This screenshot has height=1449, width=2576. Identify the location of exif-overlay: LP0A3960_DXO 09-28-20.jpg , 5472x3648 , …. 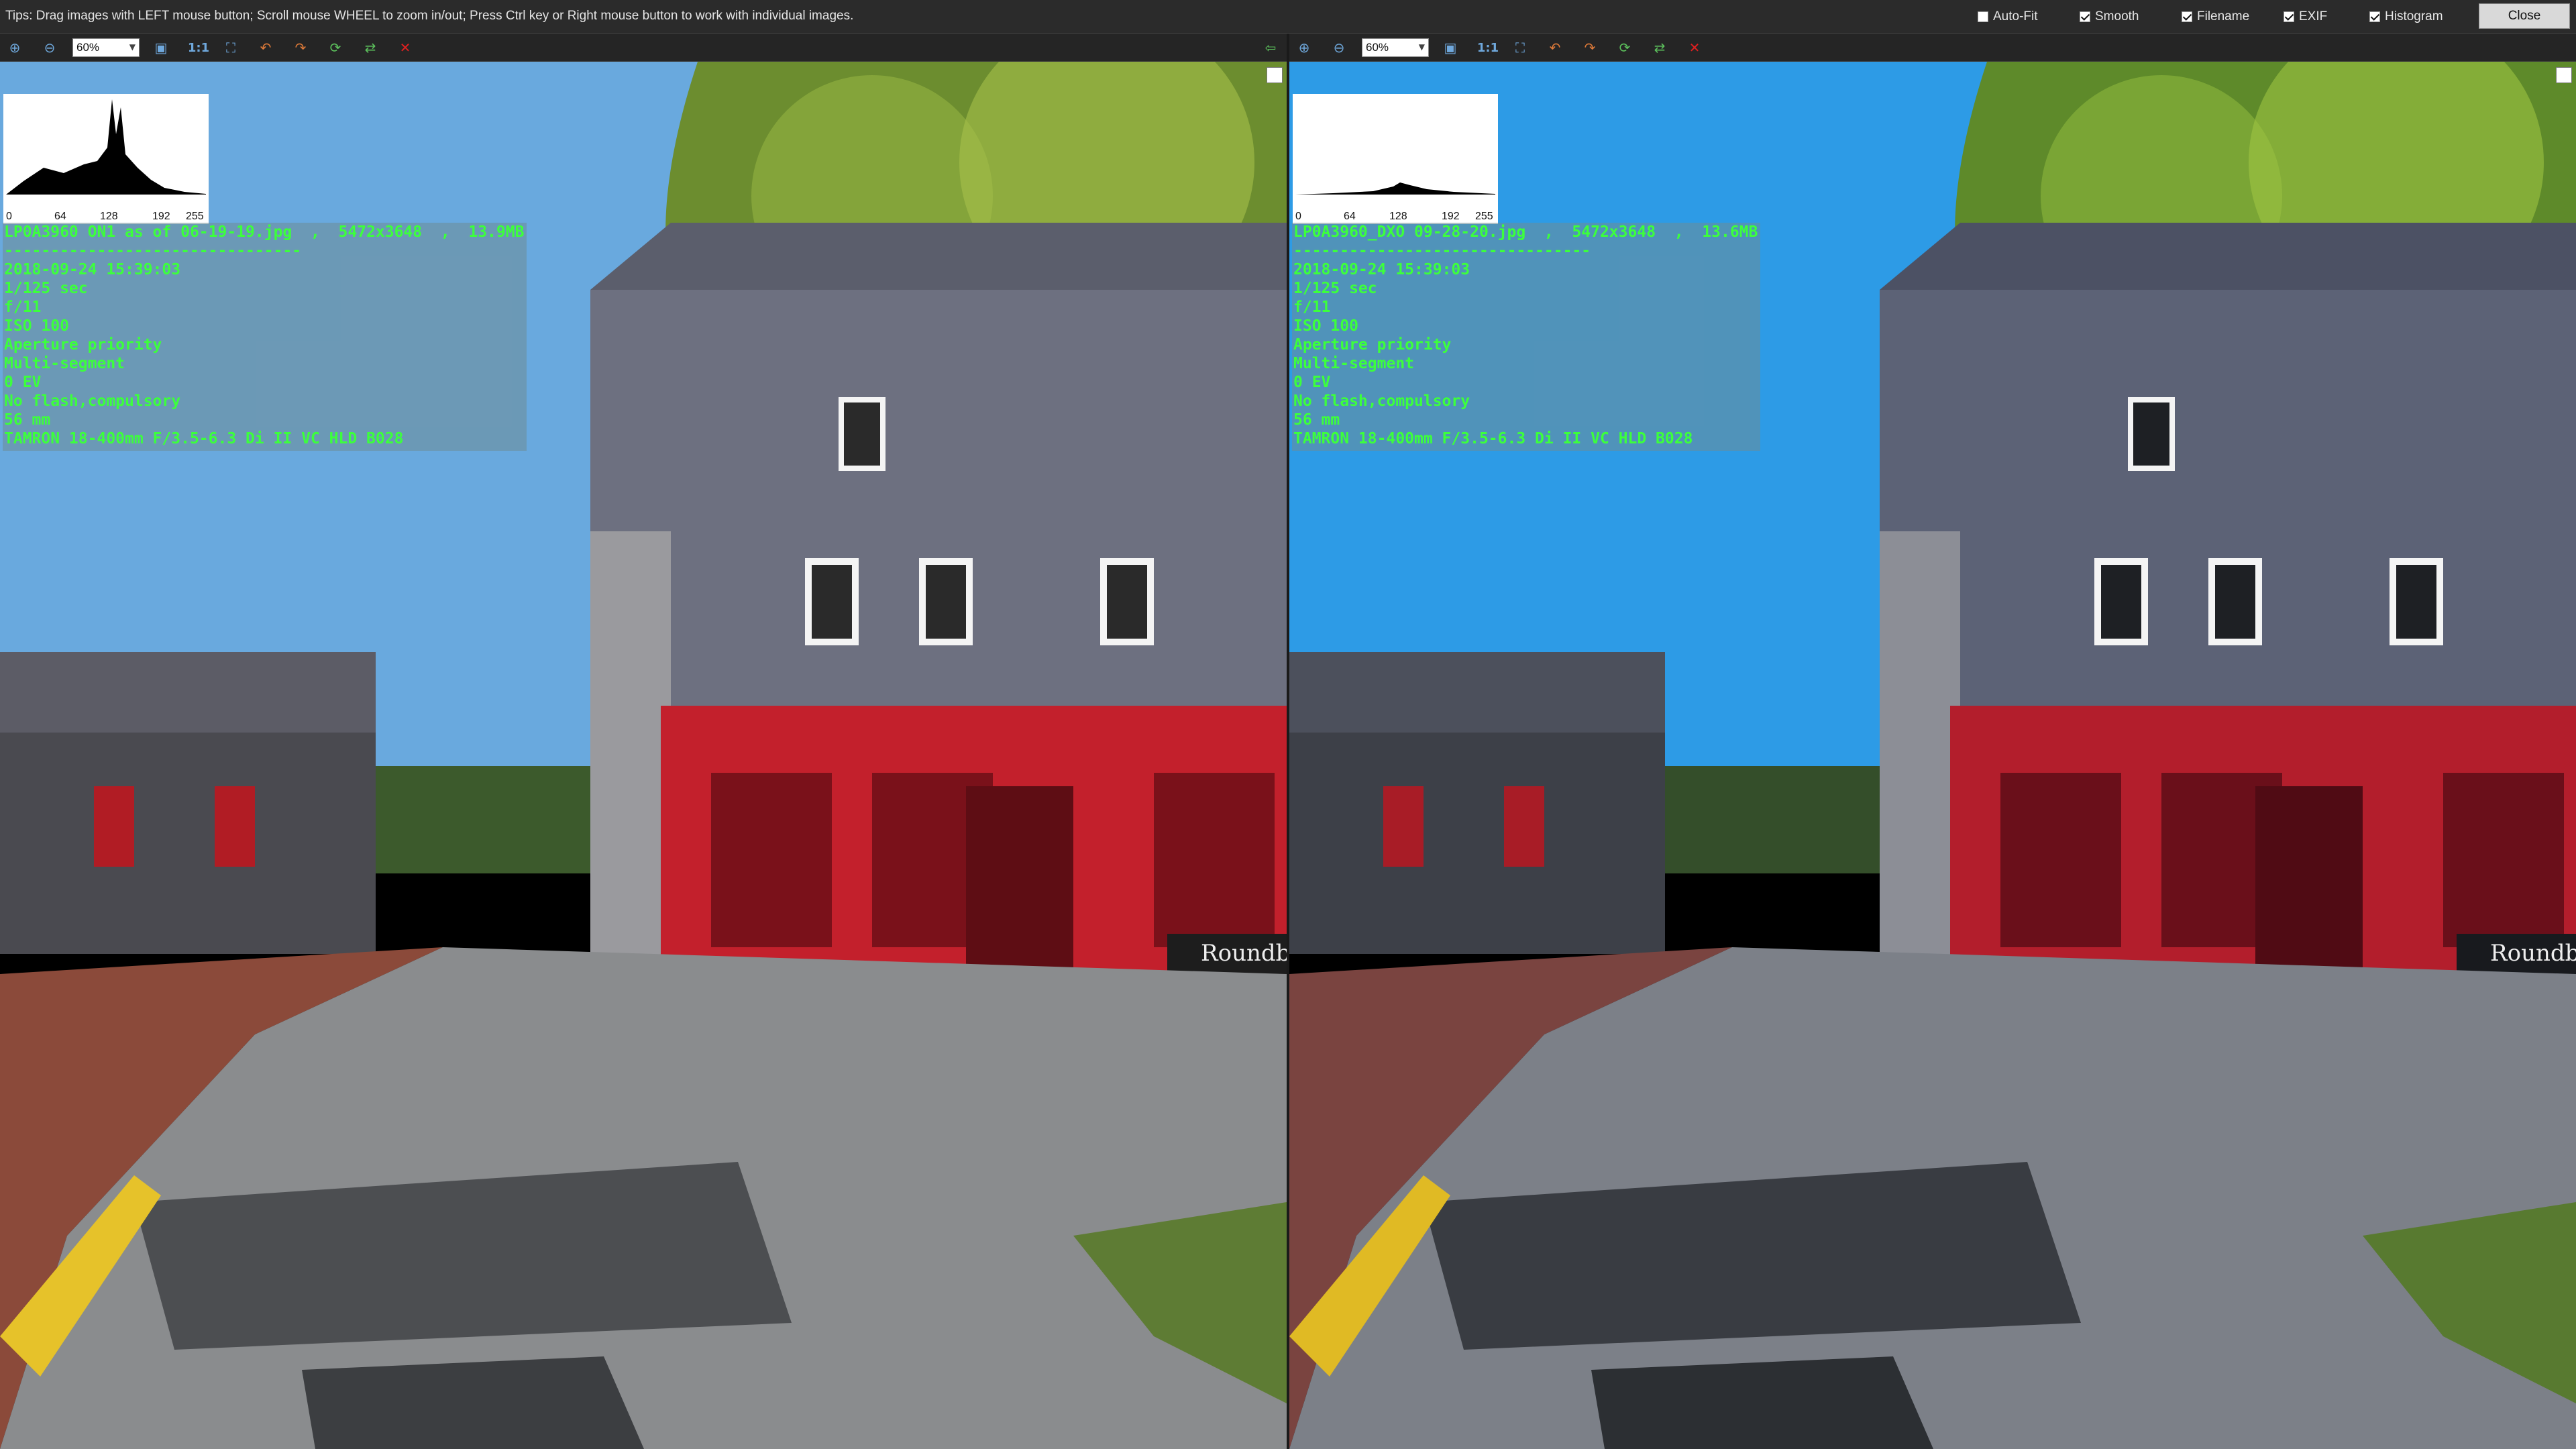
(1526, 337).